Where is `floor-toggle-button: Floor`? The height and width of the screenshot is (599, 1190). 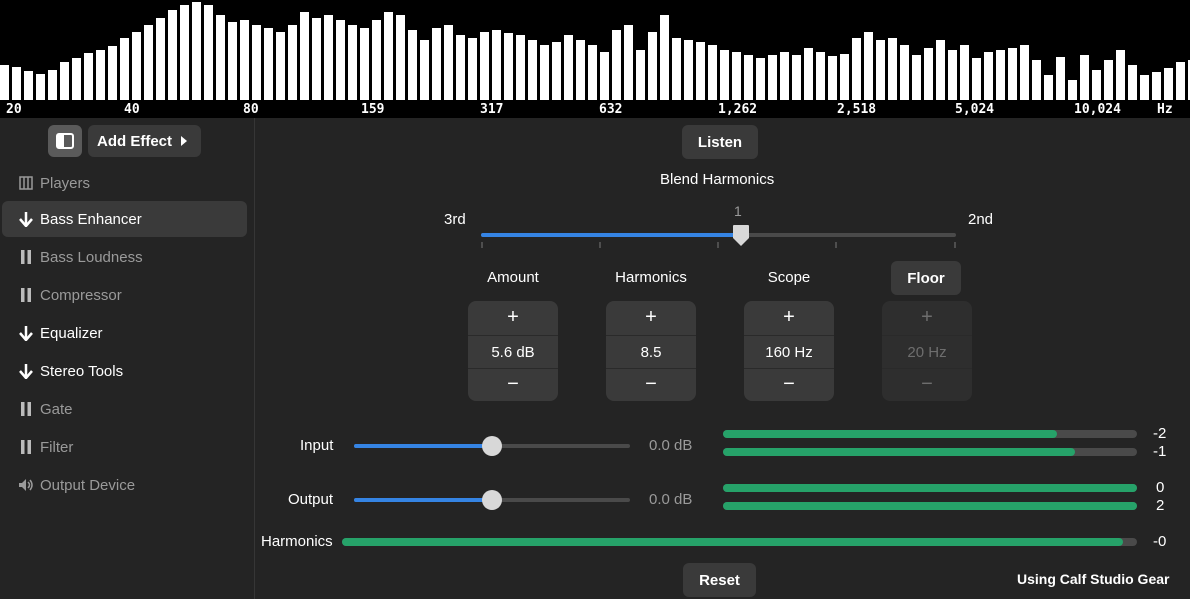 floor-toggle-button: Floor is located at coordinates (926, 278).